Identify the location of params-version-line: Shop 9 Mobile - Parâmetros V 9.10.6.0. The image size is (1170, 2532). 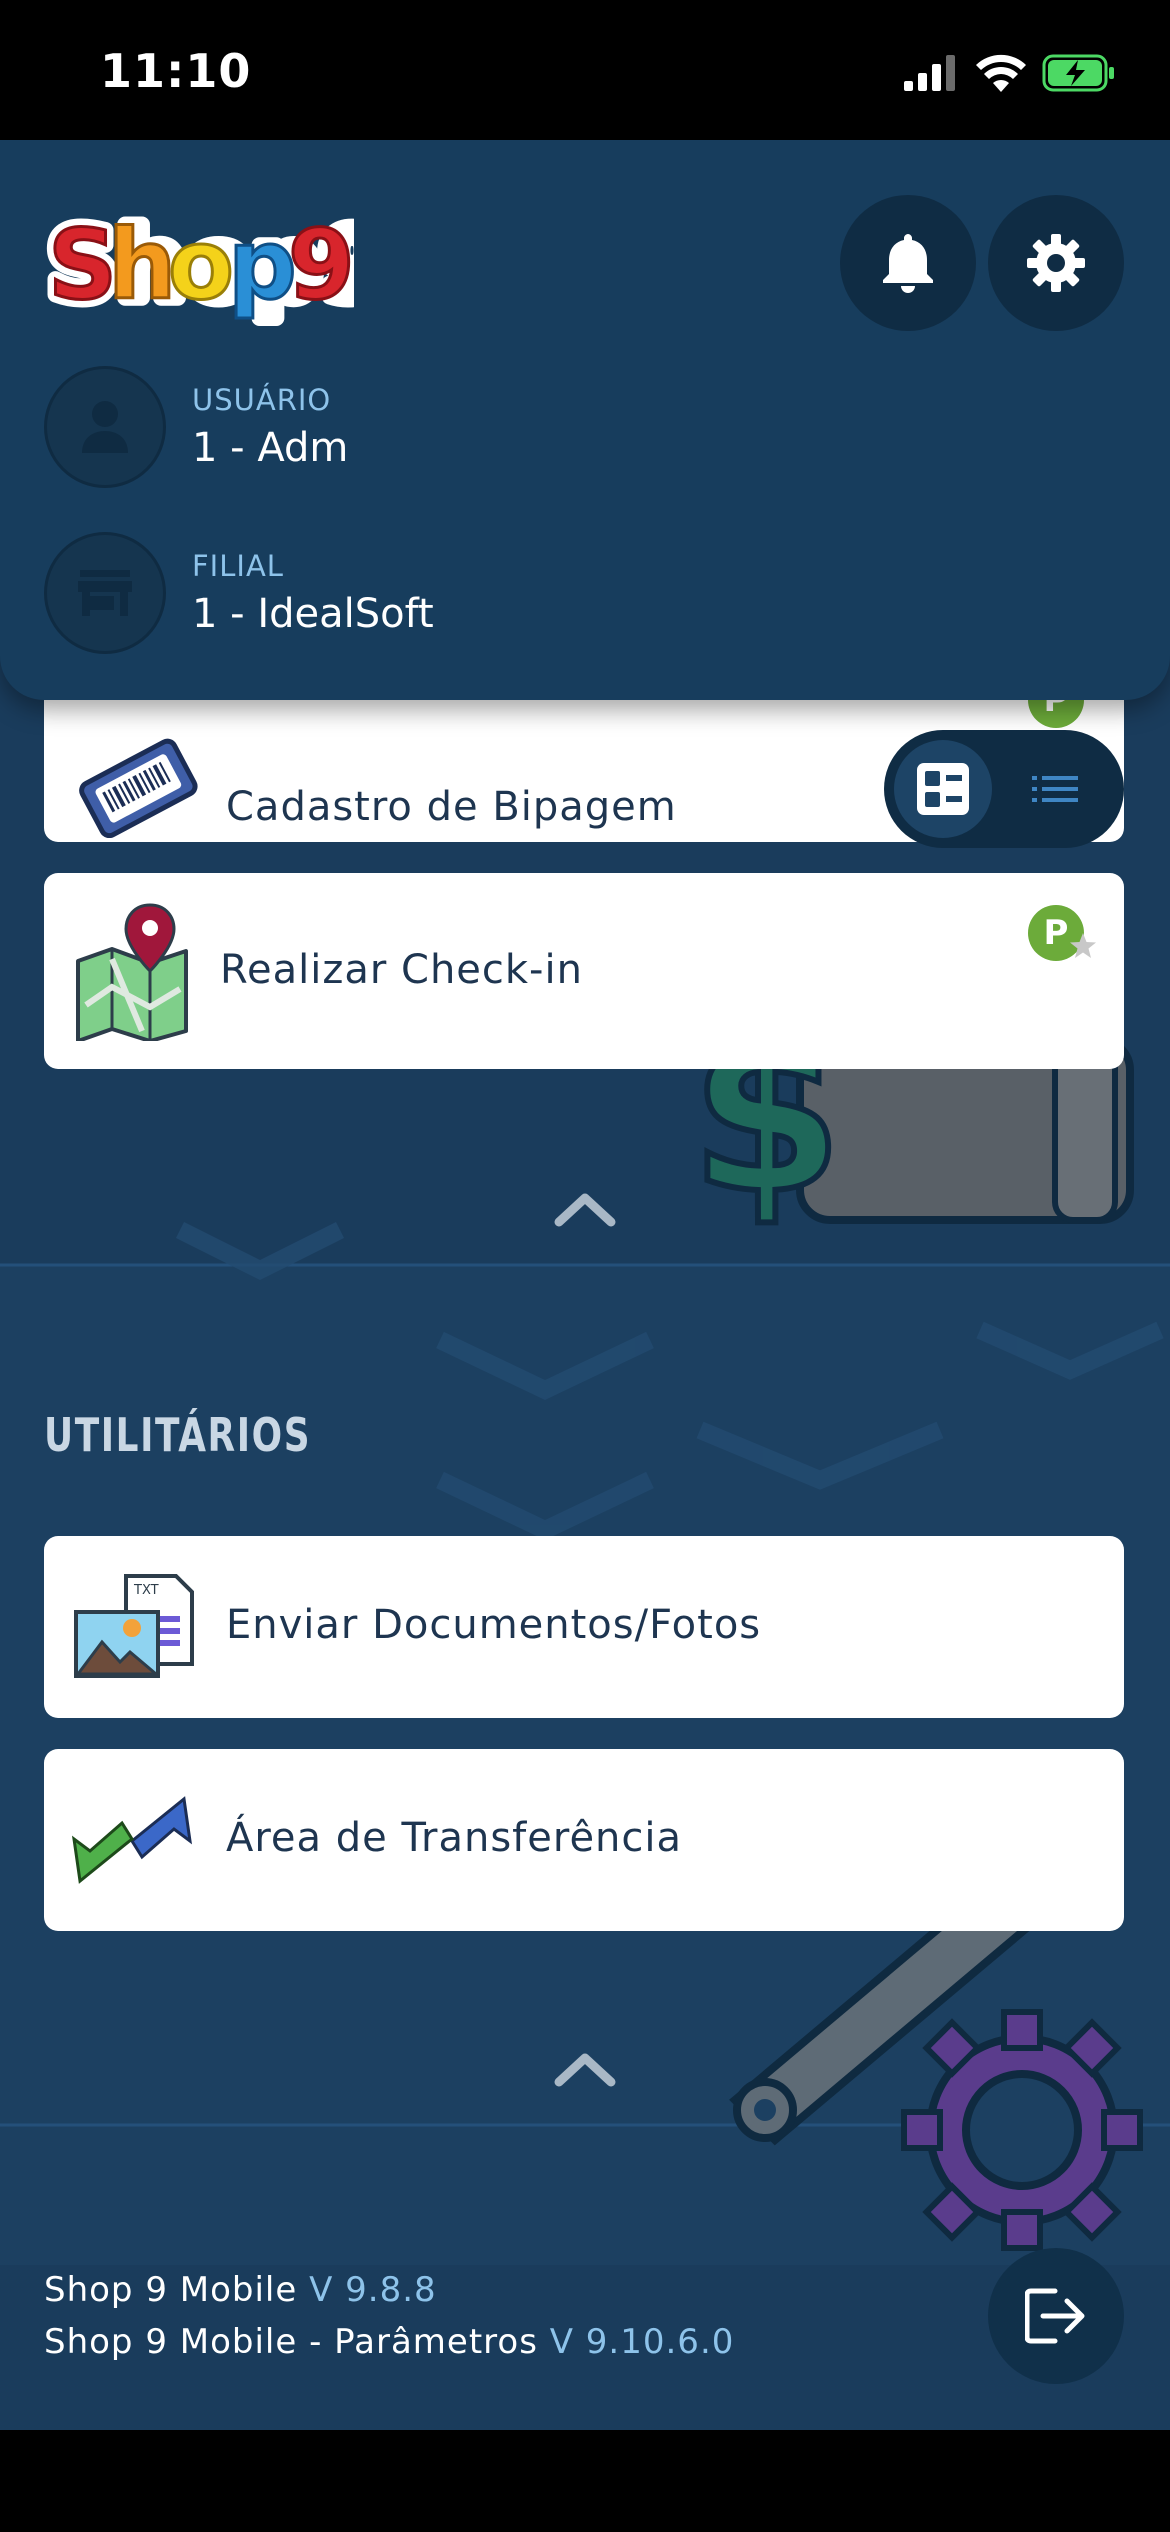
(389, 2342).